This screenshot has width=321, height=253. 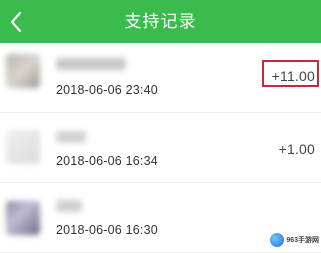 I want to click on highlight-box, so click(x=290, y=73).